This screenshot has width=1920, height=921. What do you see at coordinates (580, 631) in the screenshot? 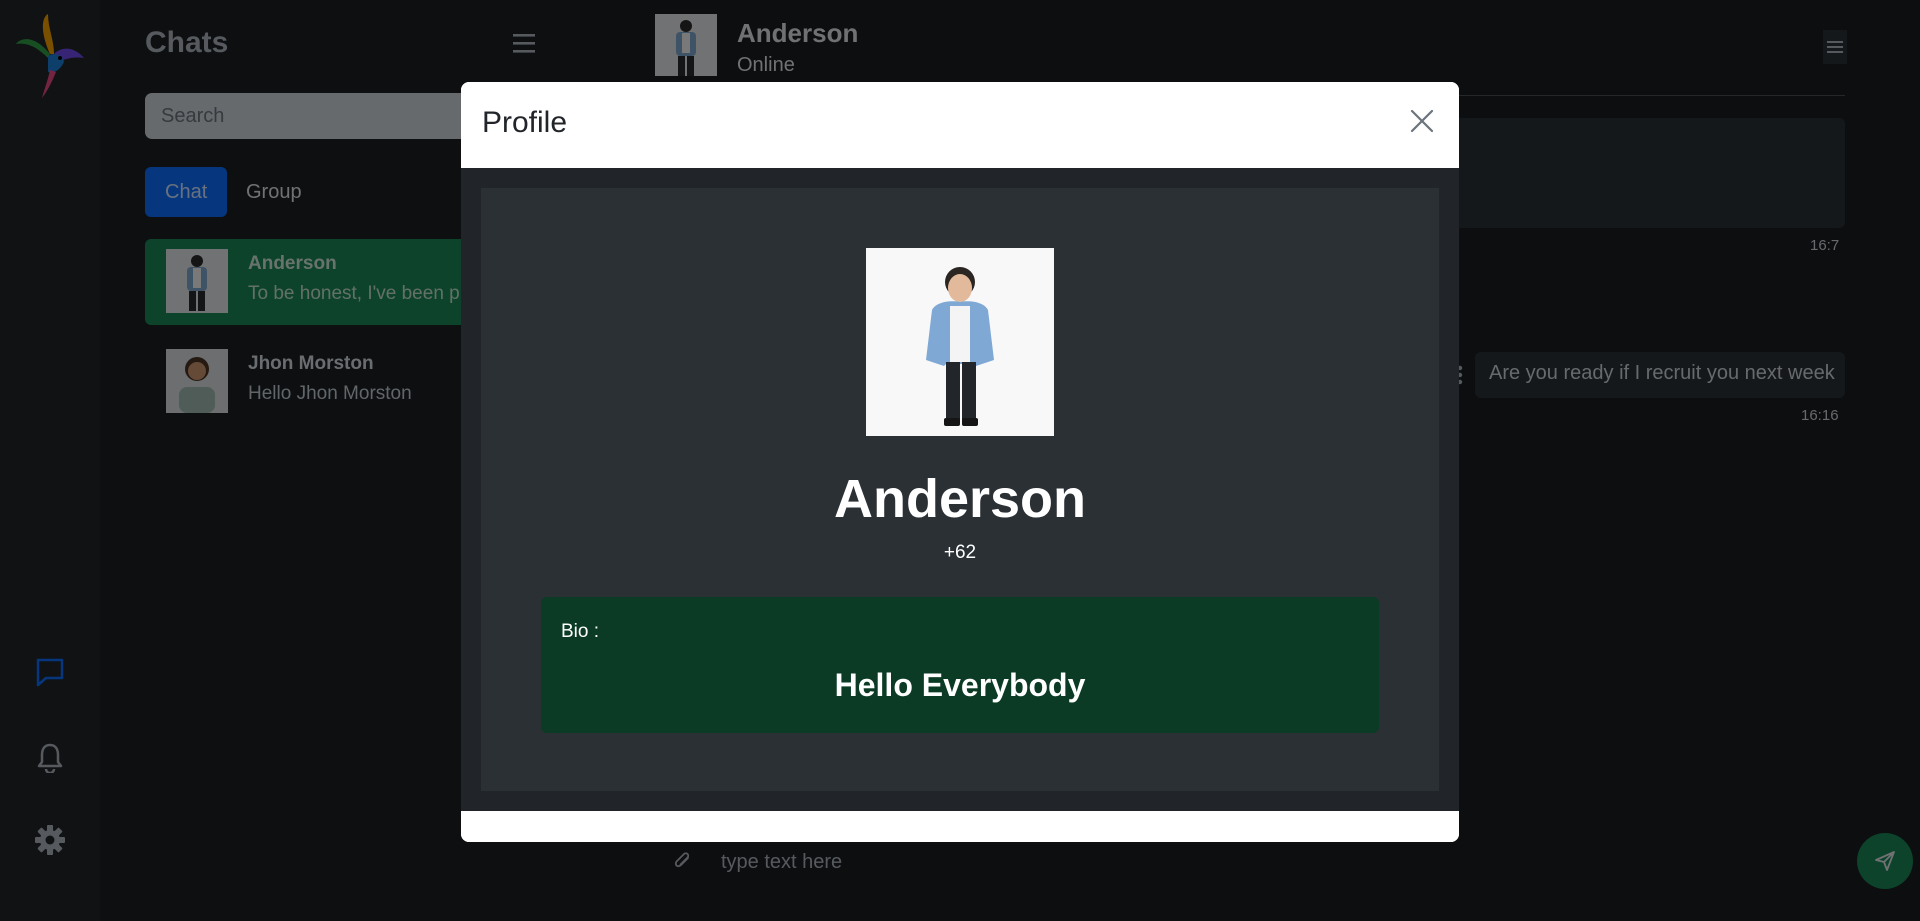
I see `bio-label: Bio :` at bounding box center [580, 631].